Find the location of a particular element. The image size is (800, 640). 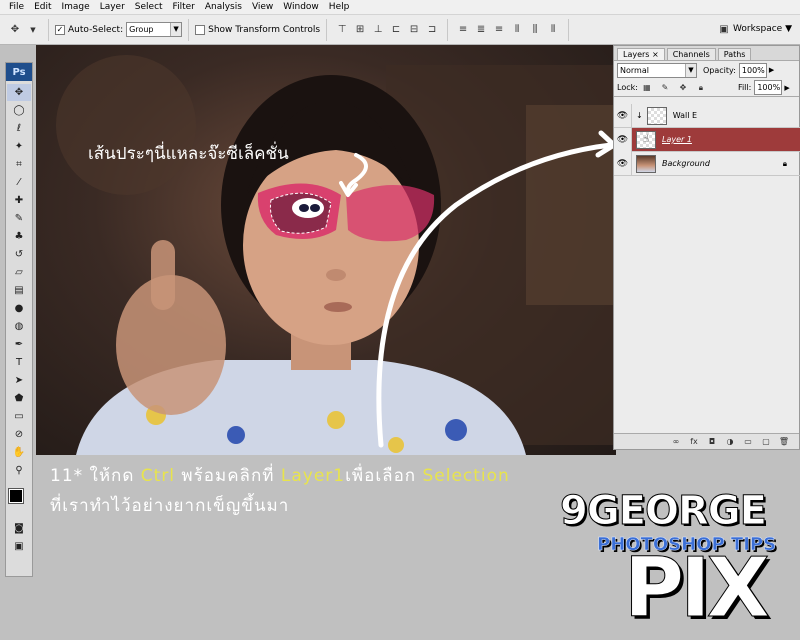

crop-tool-icon: ⌗ is located at coordinates (19, 164).